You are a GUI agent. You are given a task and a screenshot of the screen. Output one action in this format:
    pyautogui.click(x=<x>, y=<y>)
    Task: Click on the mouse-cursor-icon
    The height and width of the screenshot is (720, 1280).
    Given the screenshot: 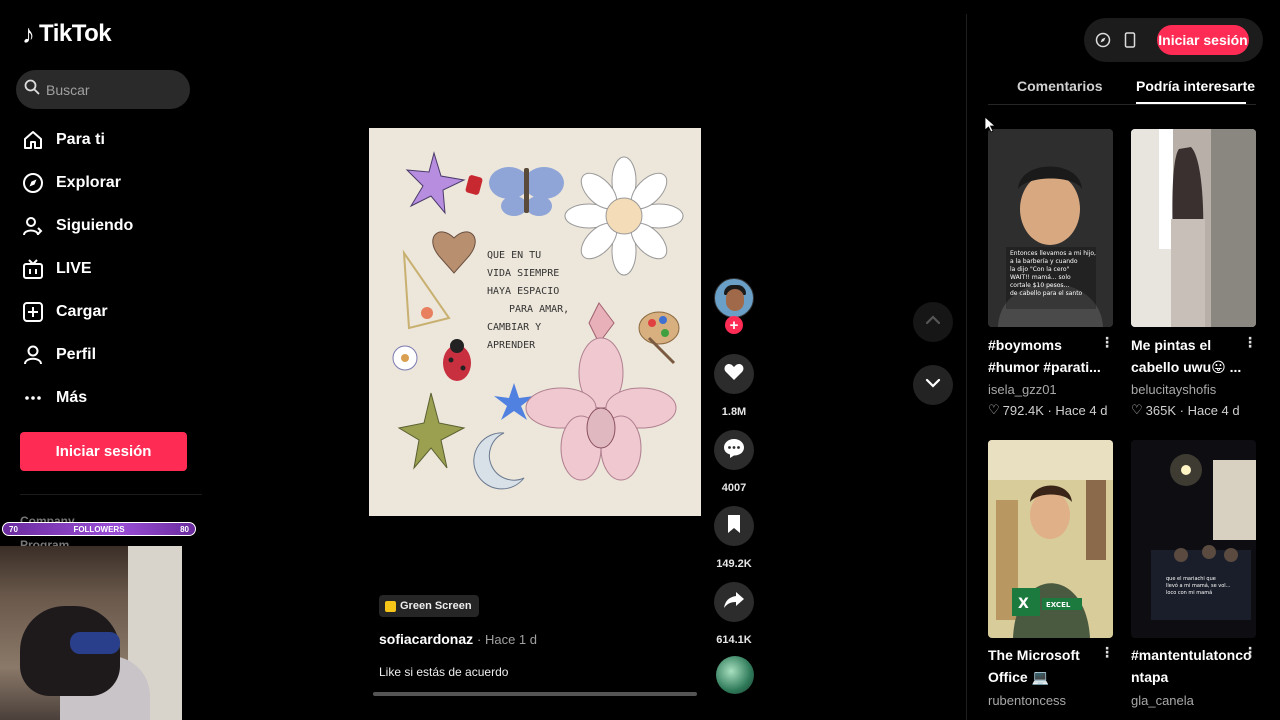 What is the action you would take?
    pyautogui.click(x=990, y=127)
    